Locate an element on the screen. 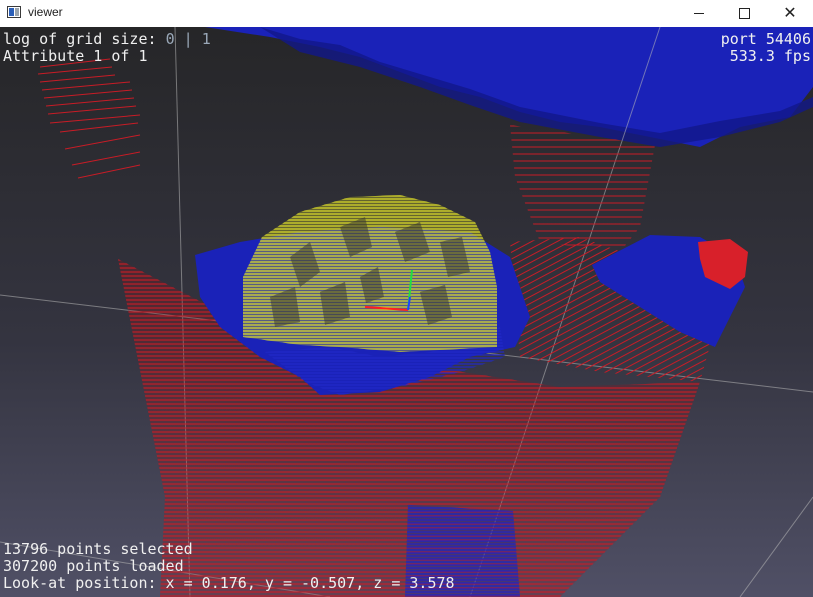 The width and height of the screenshot is (813, 597). maximize-button is located at coordinates (744, 13).